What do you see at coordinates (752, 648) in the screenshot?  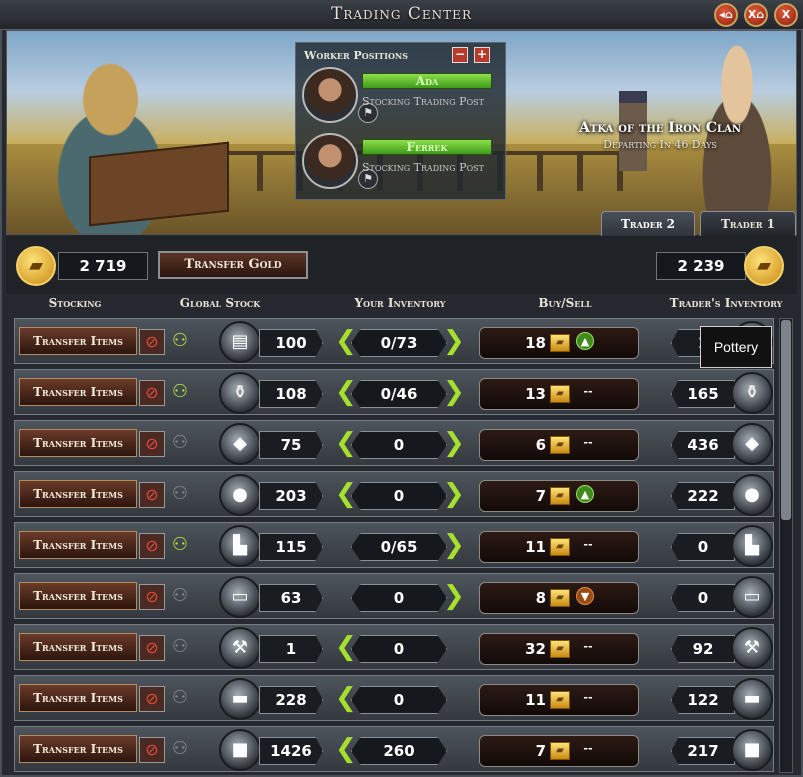 I see `tools-icon: ⚒` at bounding box center [752, 648].